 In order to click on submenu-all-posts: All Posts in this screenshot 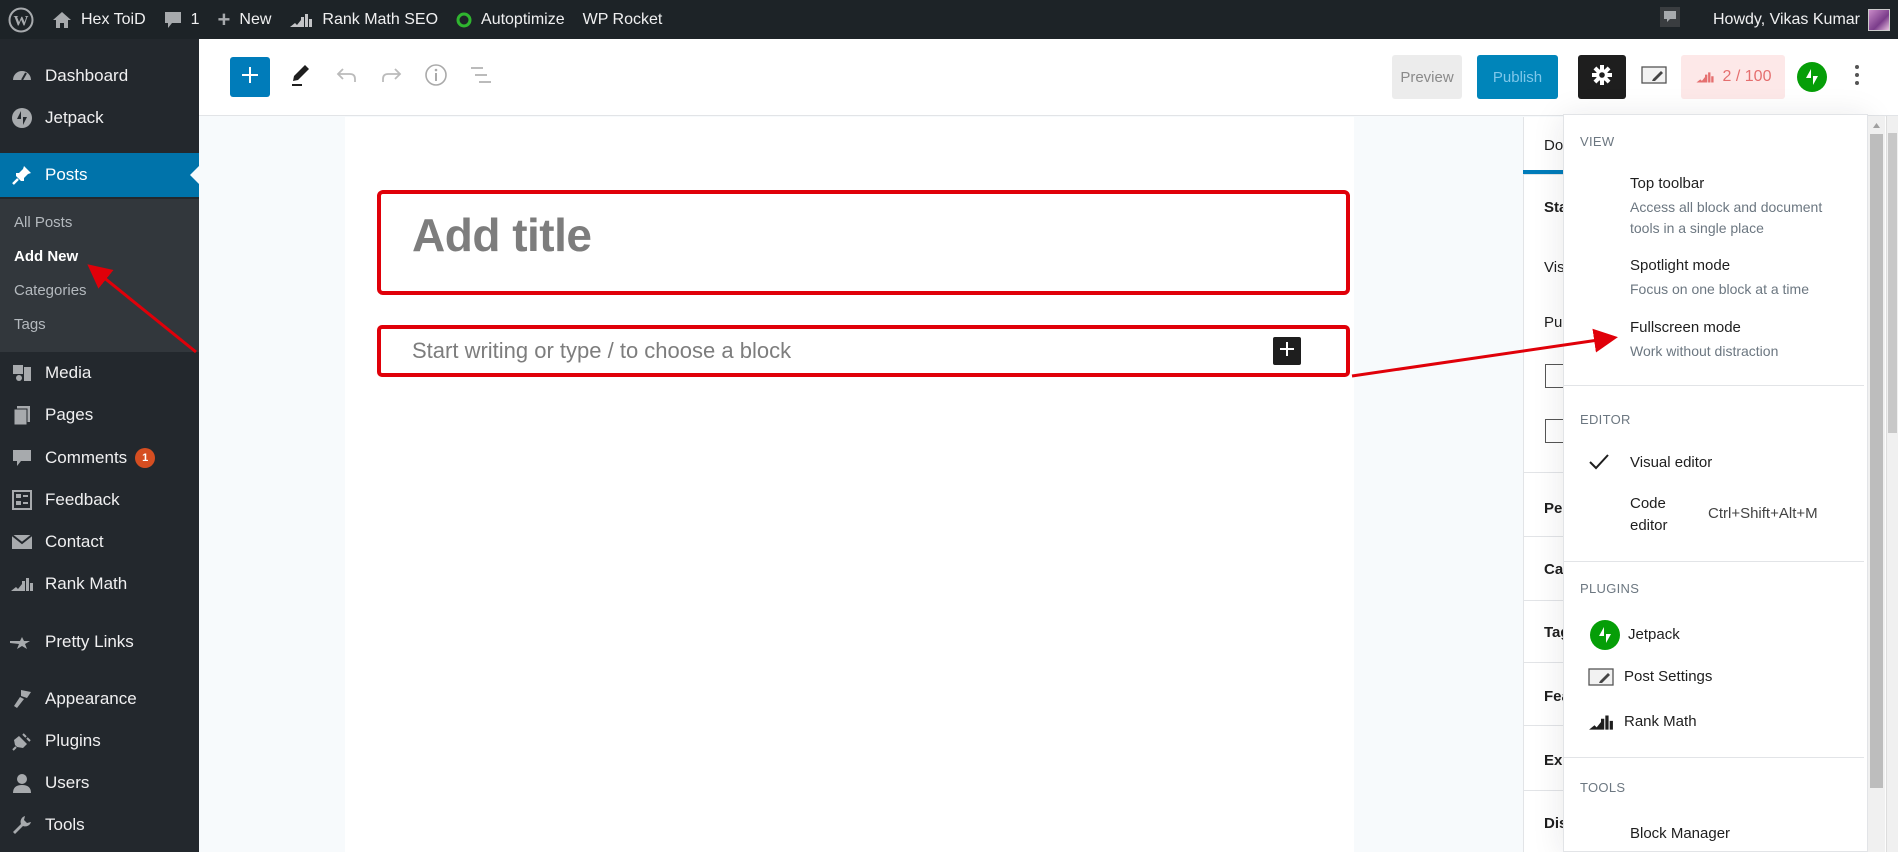, I will do `click(43, 222)`.